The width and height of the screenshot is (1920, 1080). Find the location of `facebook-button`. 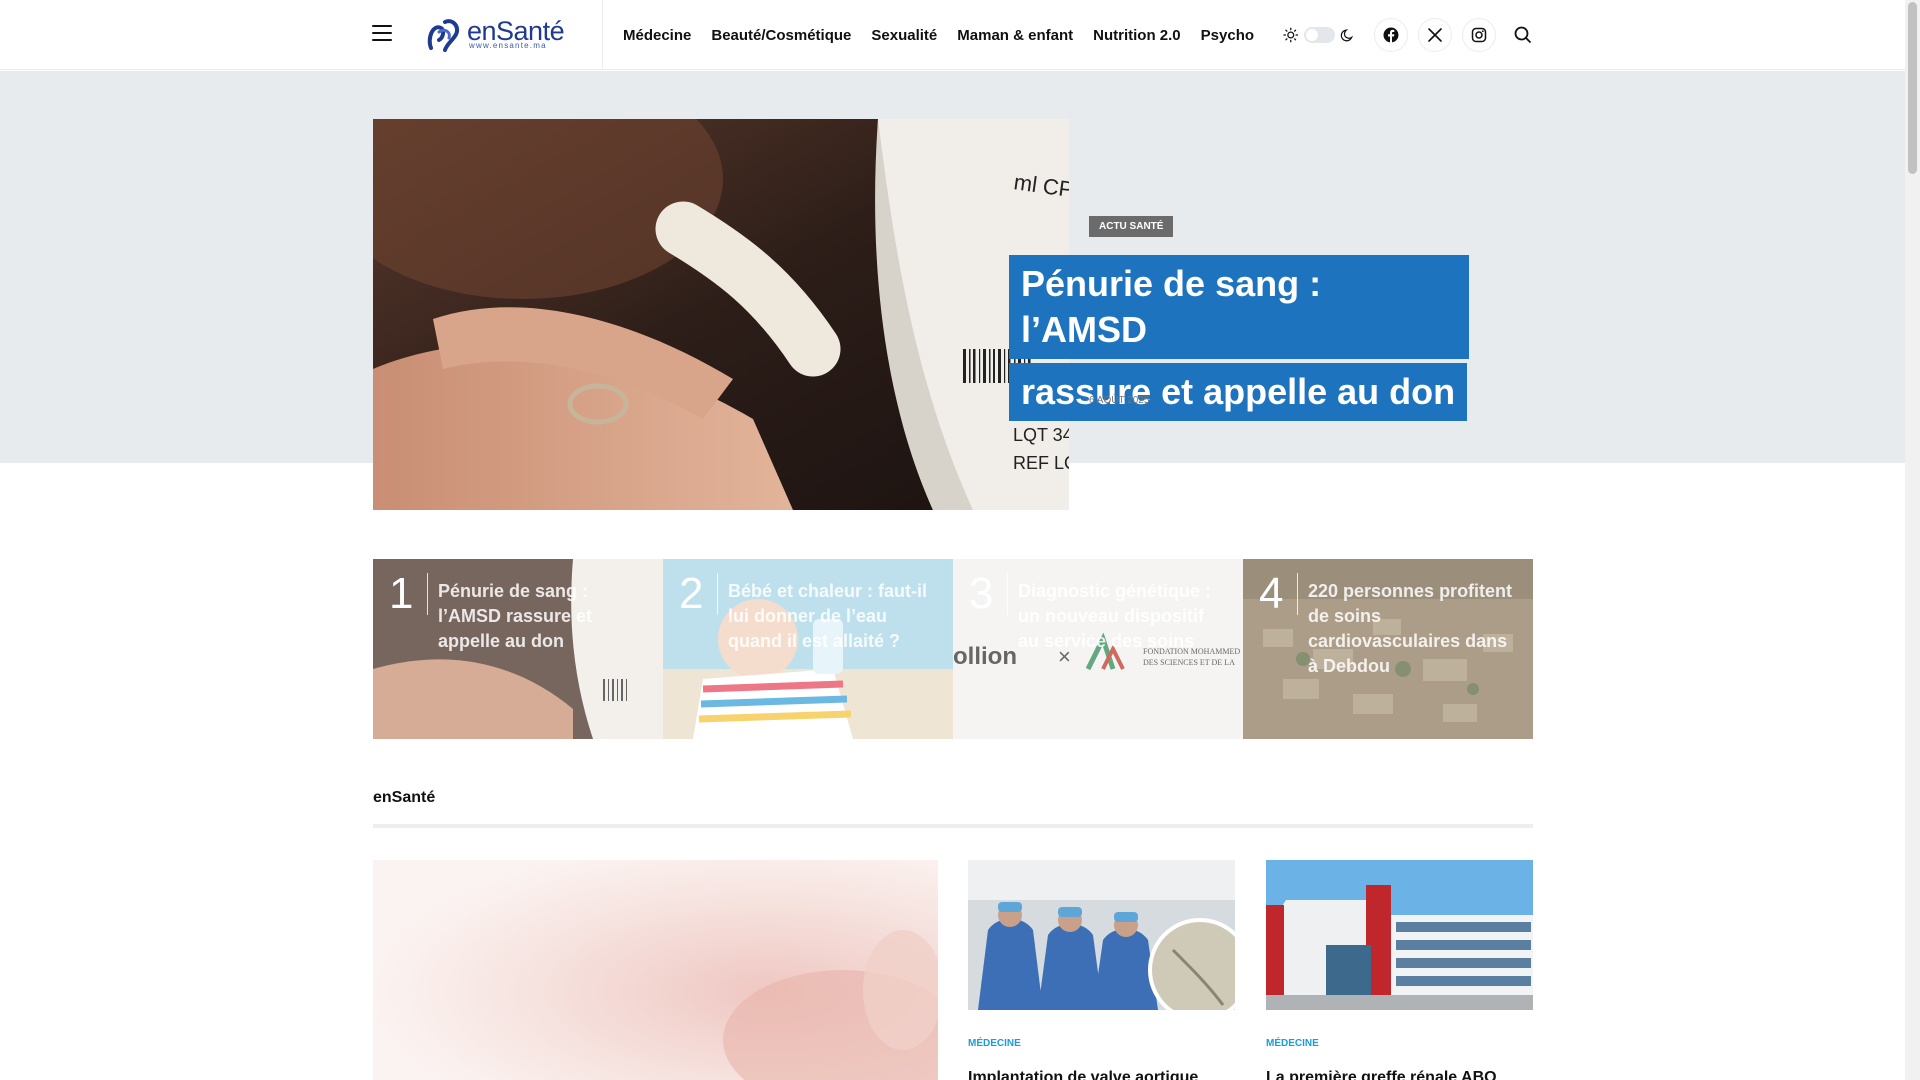

facebook-button is located at coordinates (1391, 35).